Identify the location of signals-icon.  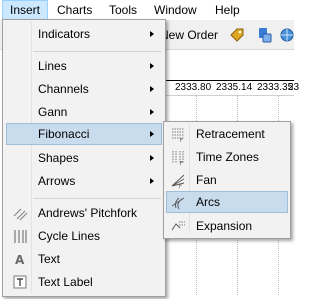
(265, 35).